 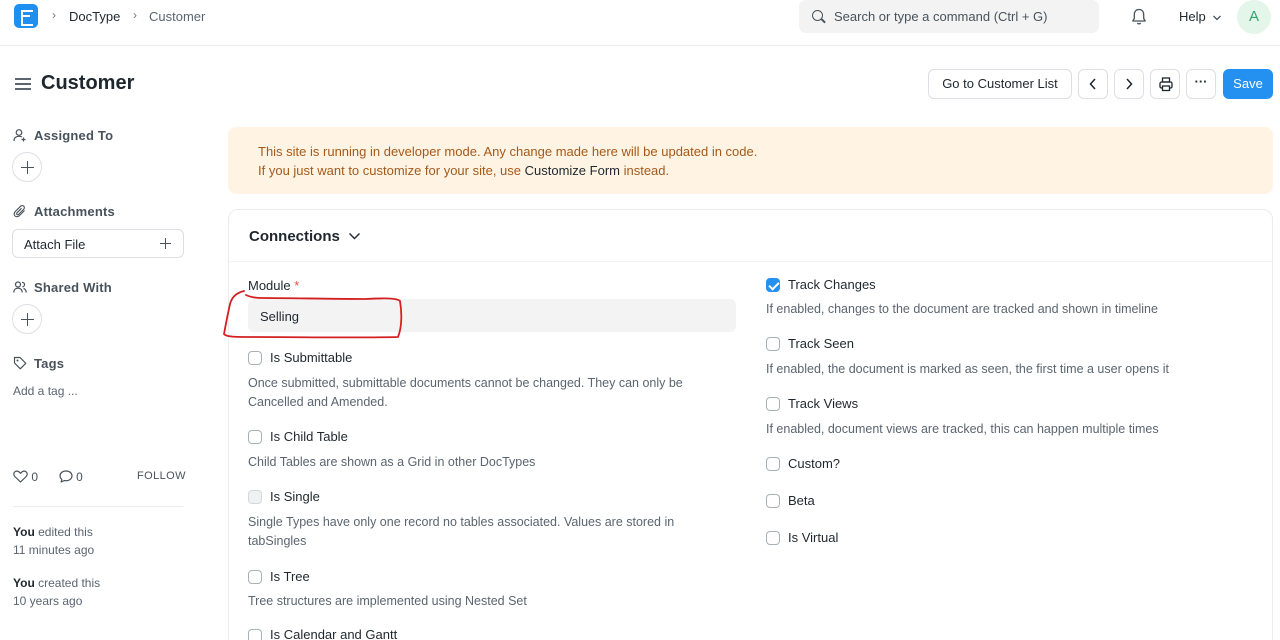 What do you see at coordinates (817, 15) in the screenshot?
I see `search-icon` at bounding box center [817, 15].